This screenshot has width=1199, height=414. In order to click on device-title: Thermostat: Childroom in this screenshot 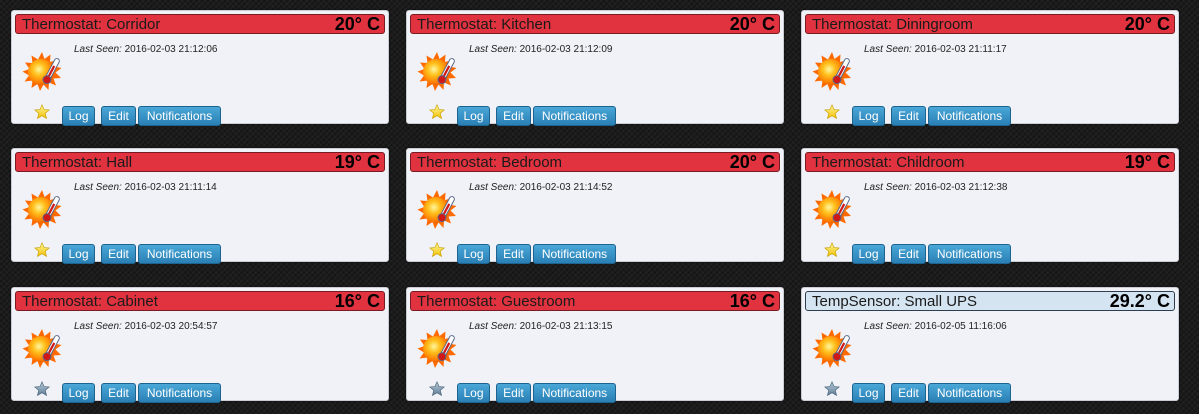, I will do `click(888, 162)`.